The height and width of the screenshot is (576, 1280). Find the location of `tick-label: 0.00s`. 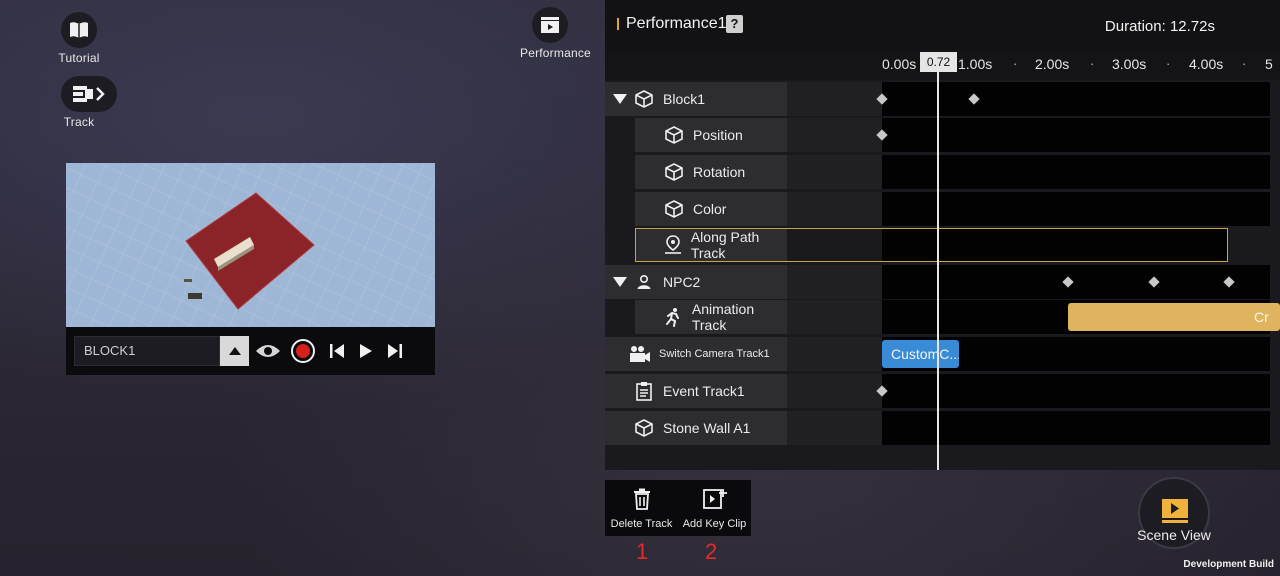

tick-label: 0.00s is located at coordinates (899, 64).